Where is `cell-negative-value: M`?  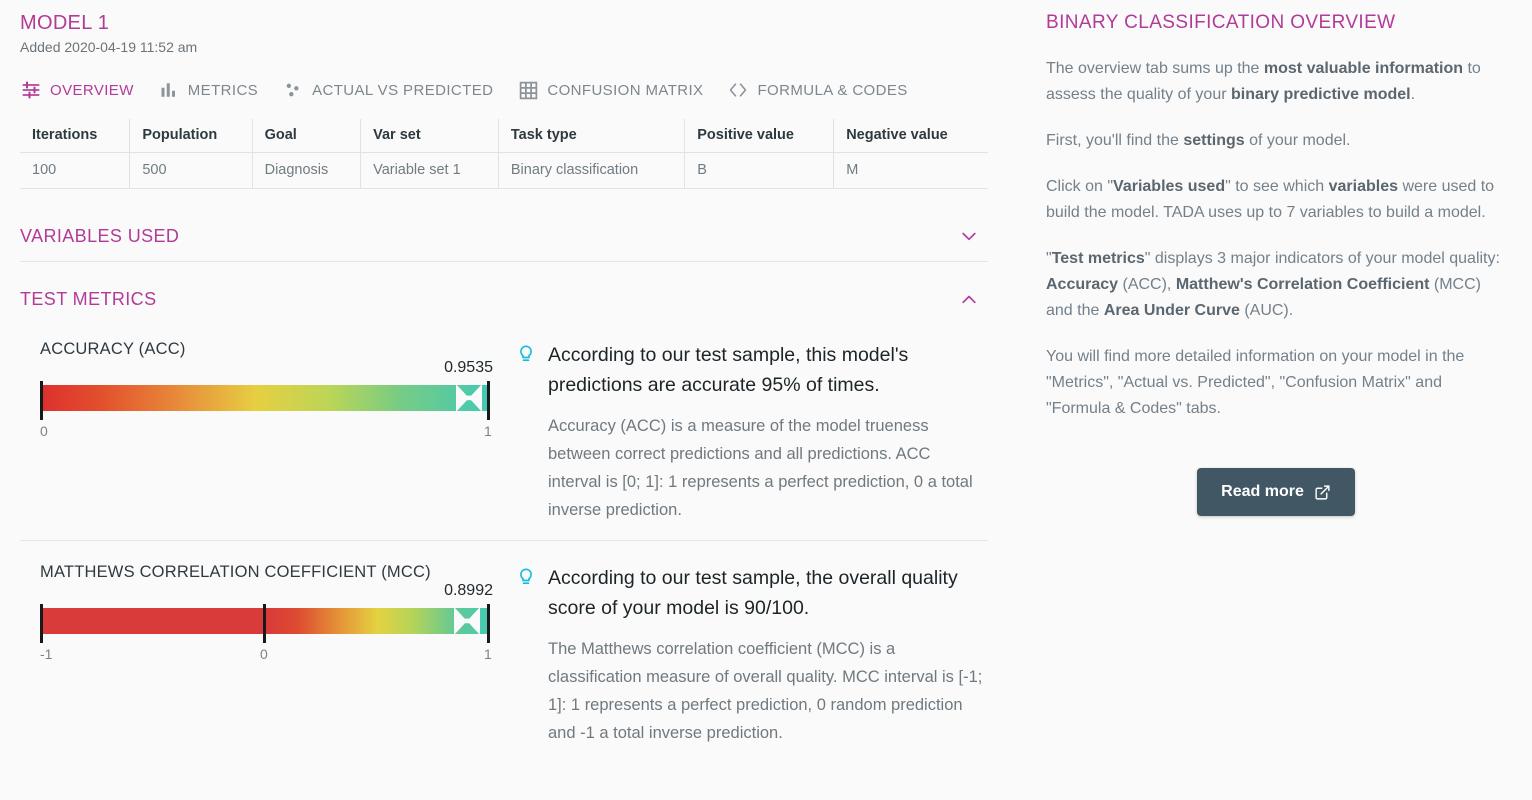 cell-negative-value: M is located at coordinates (910, 170).